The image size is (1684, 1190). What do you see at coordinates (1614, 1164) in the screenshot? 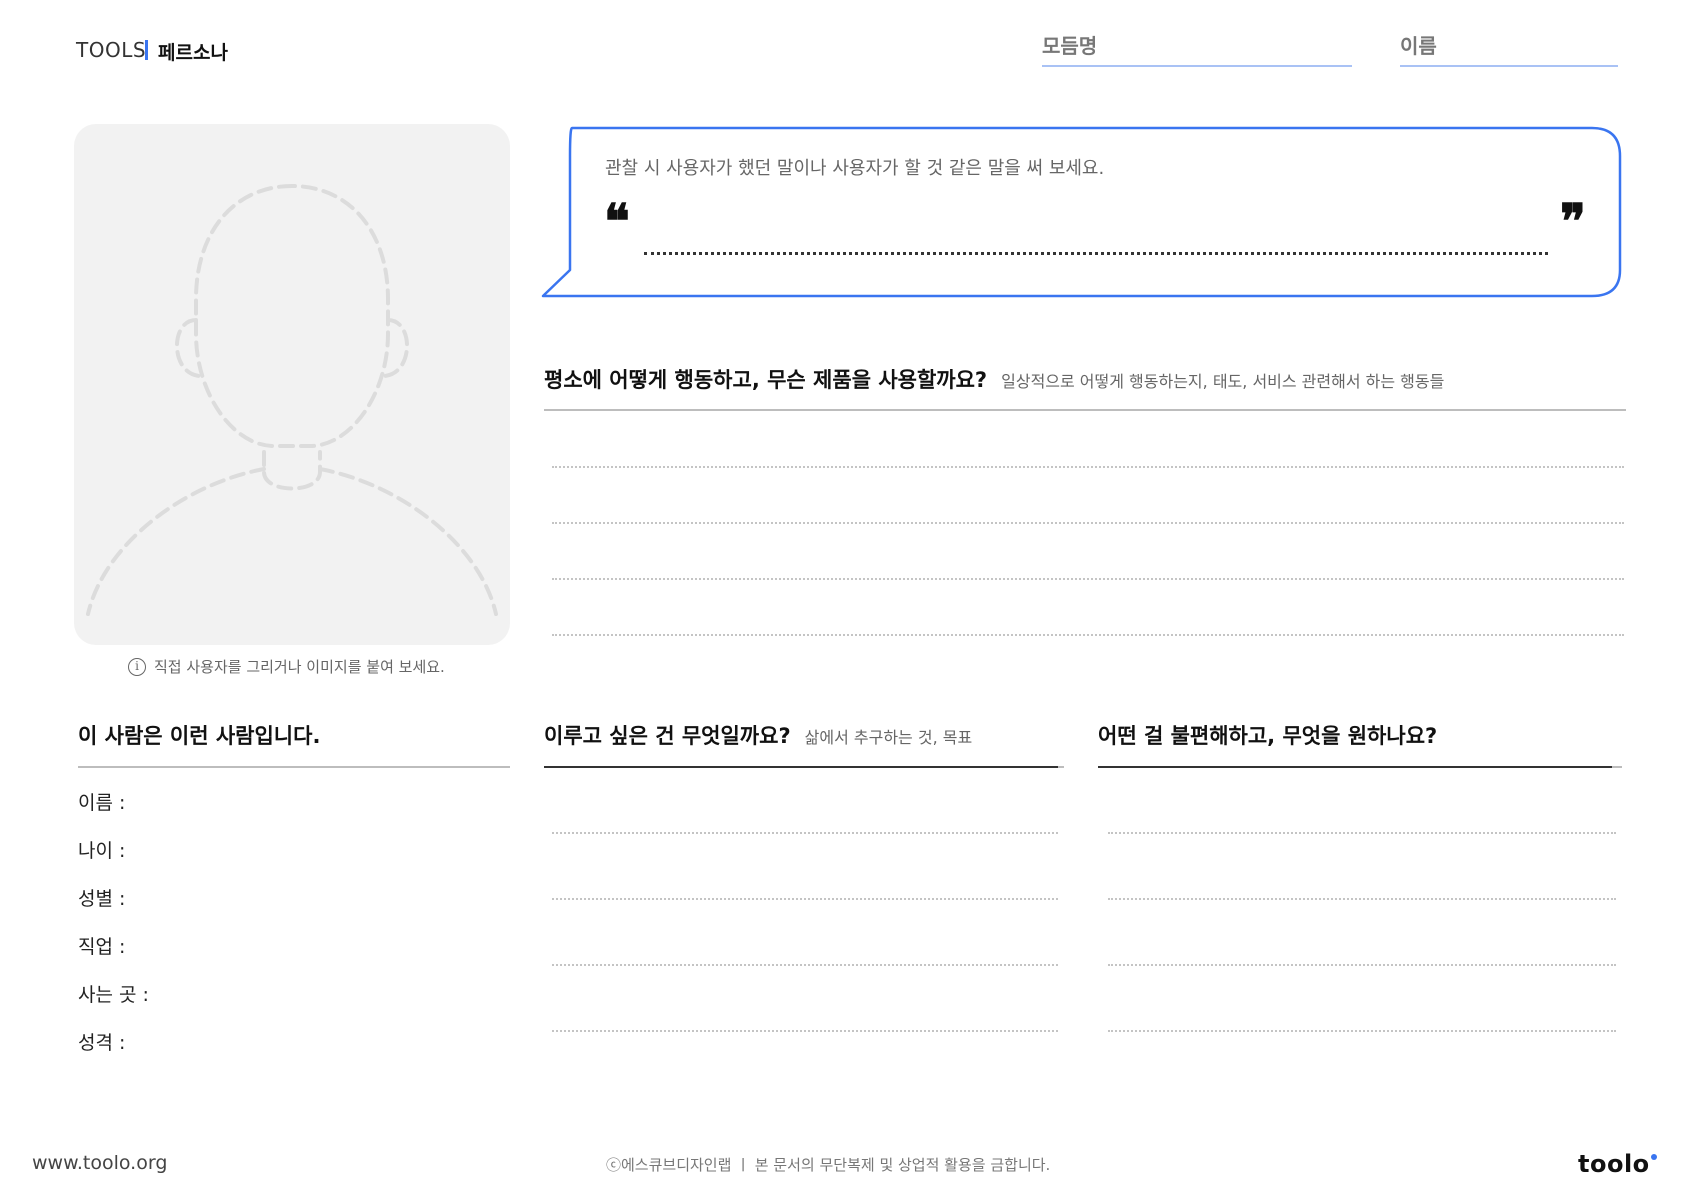
I see `logo-text: toolo` at bounding box center [1614, 1164].